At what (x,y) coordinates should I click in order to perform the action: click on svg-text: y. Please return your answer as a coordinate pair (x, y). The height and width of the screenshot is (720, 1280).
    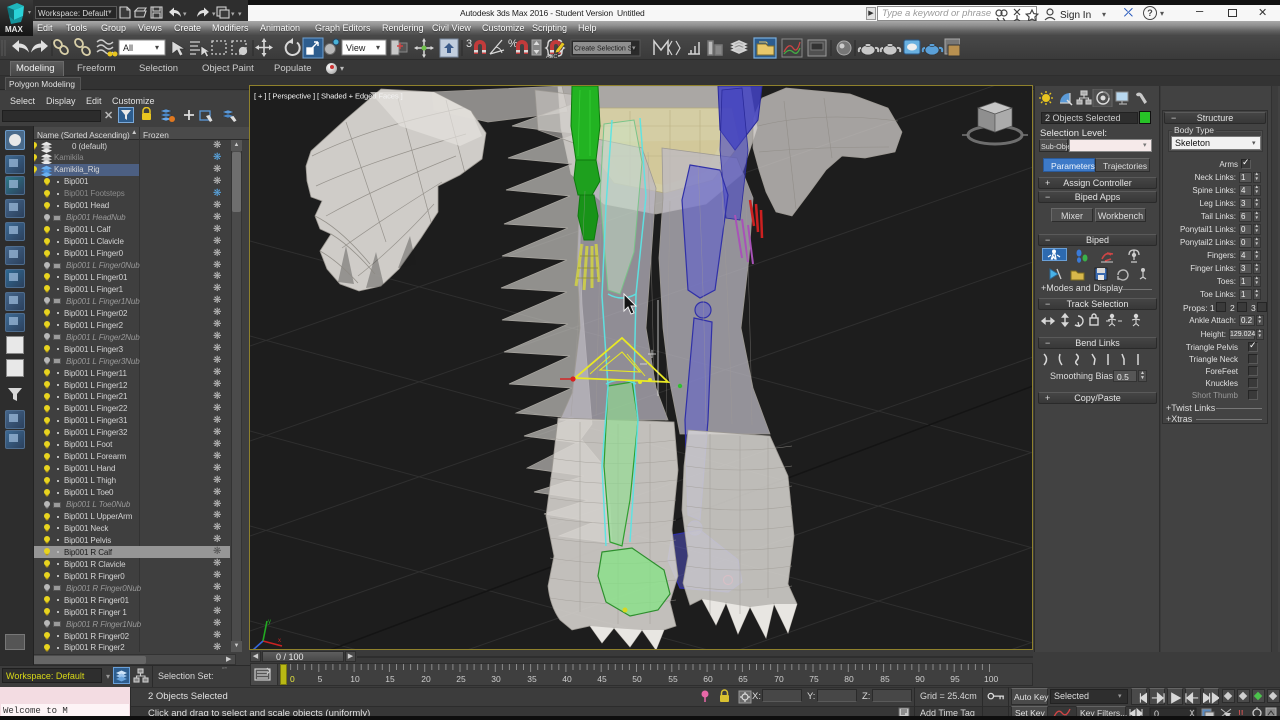
    Looking at the image, I should click on (269, 622).